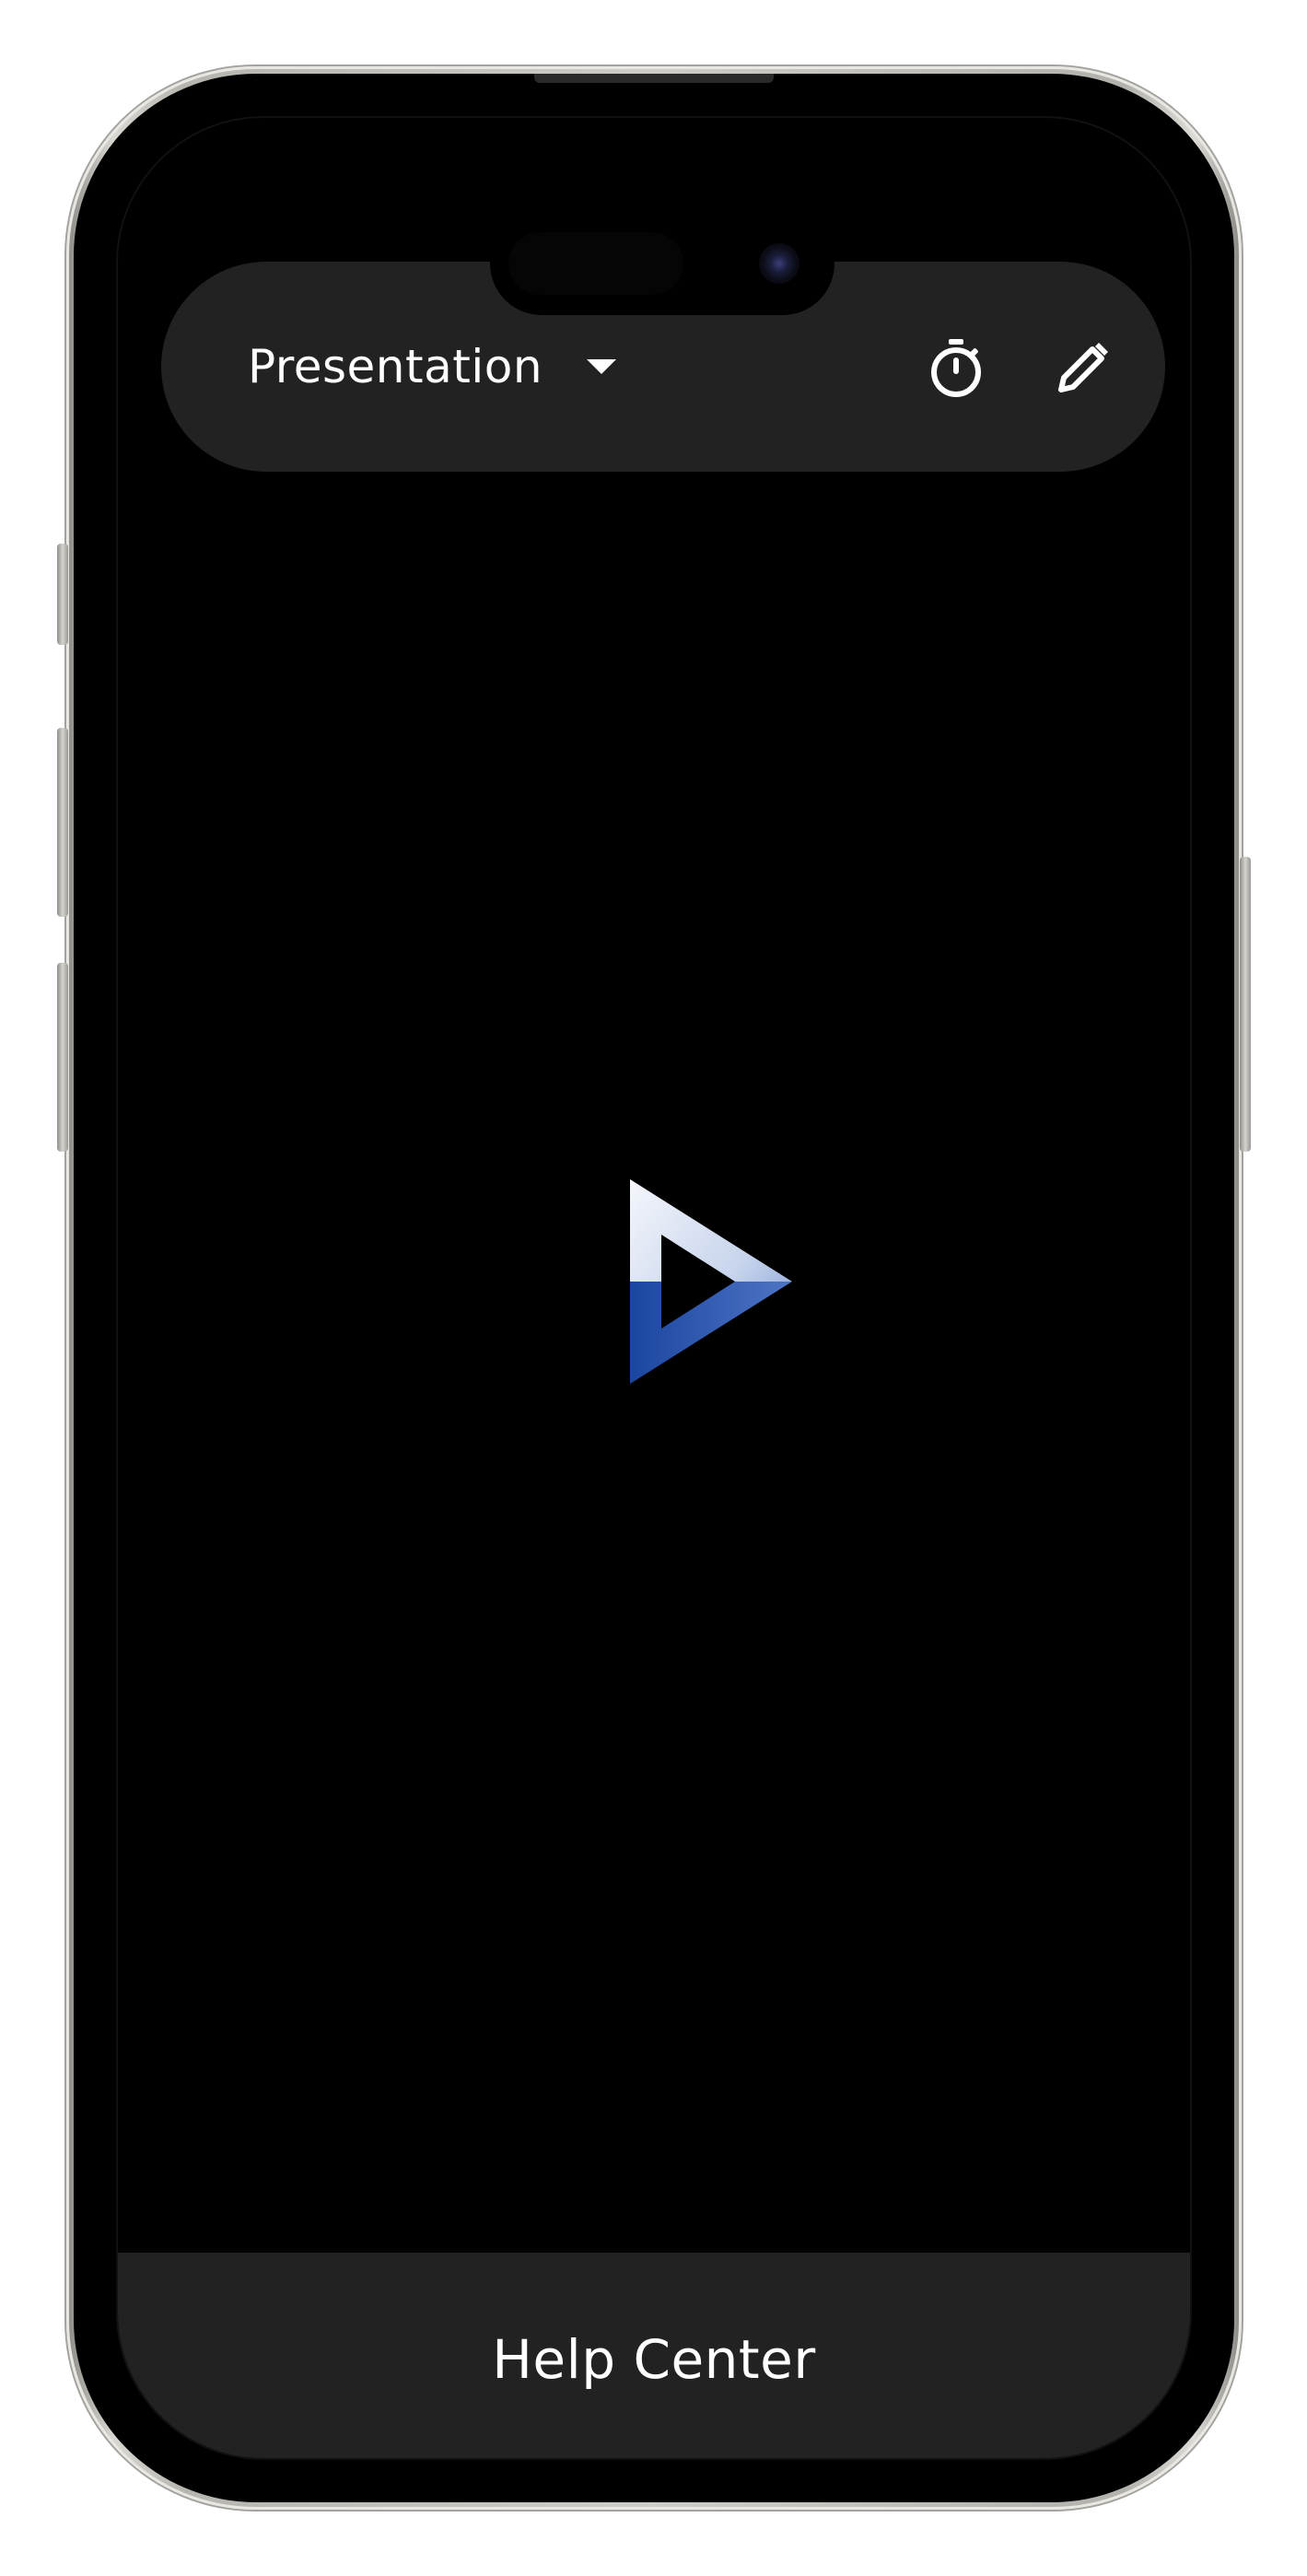  I want to click on caret-down-icon, so click(602, 366).